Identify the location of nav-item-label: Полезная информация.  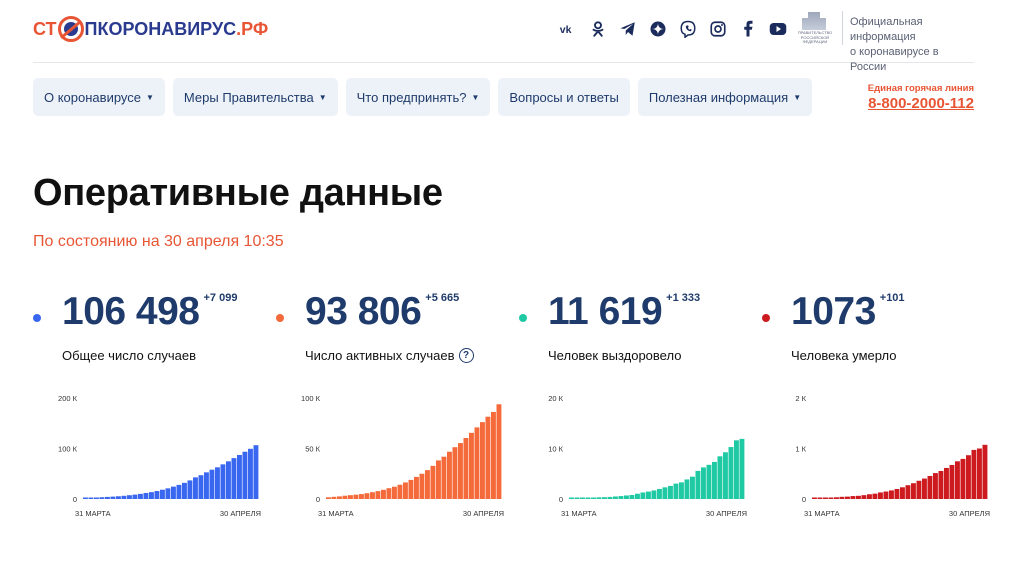
(718, 97).